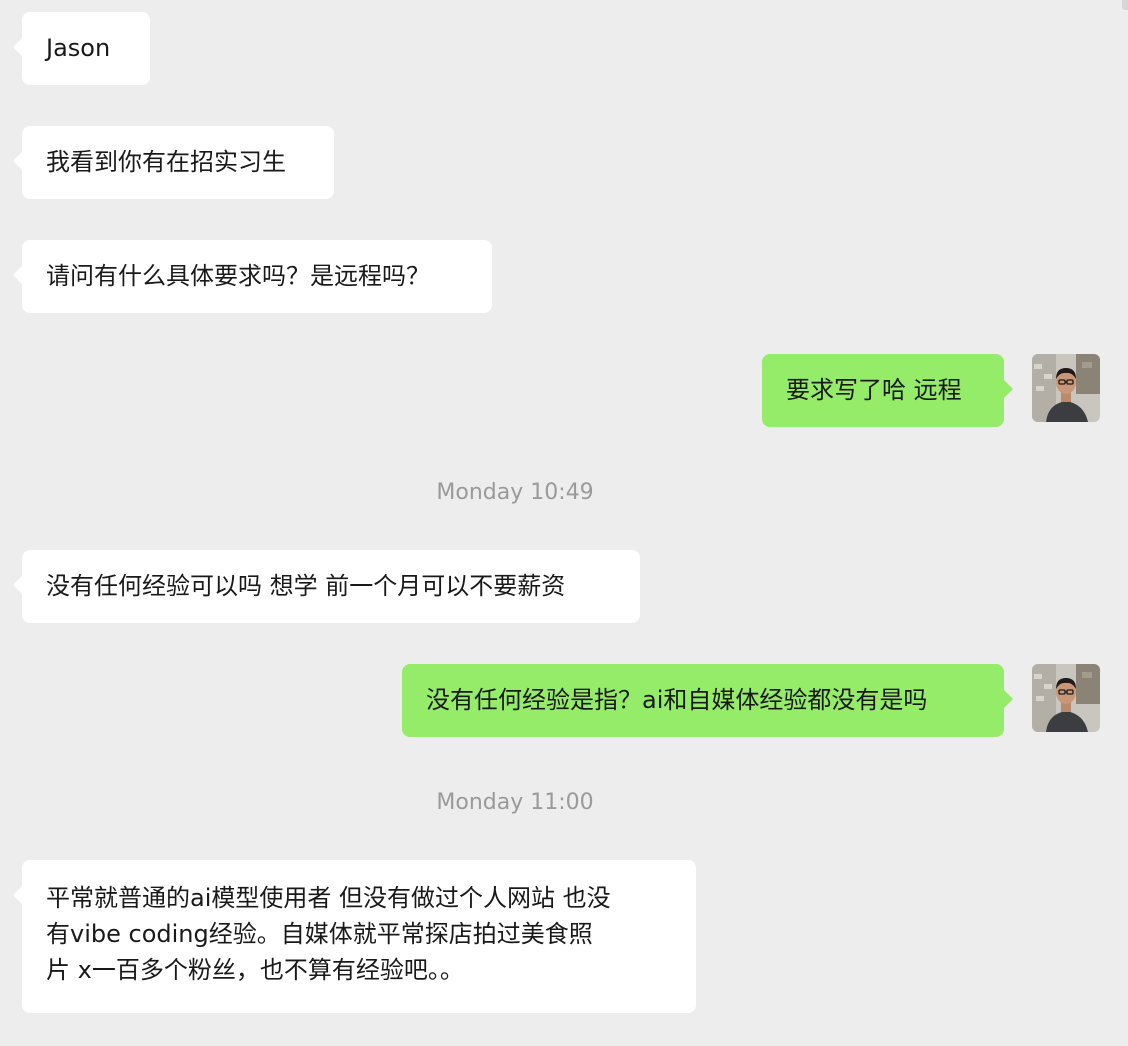  Describe the element at coordinates (677, 700) in the screenshot. I see `message-text: 没有任何经验是指？ai和自媒体经验都没有是吗` at that location.